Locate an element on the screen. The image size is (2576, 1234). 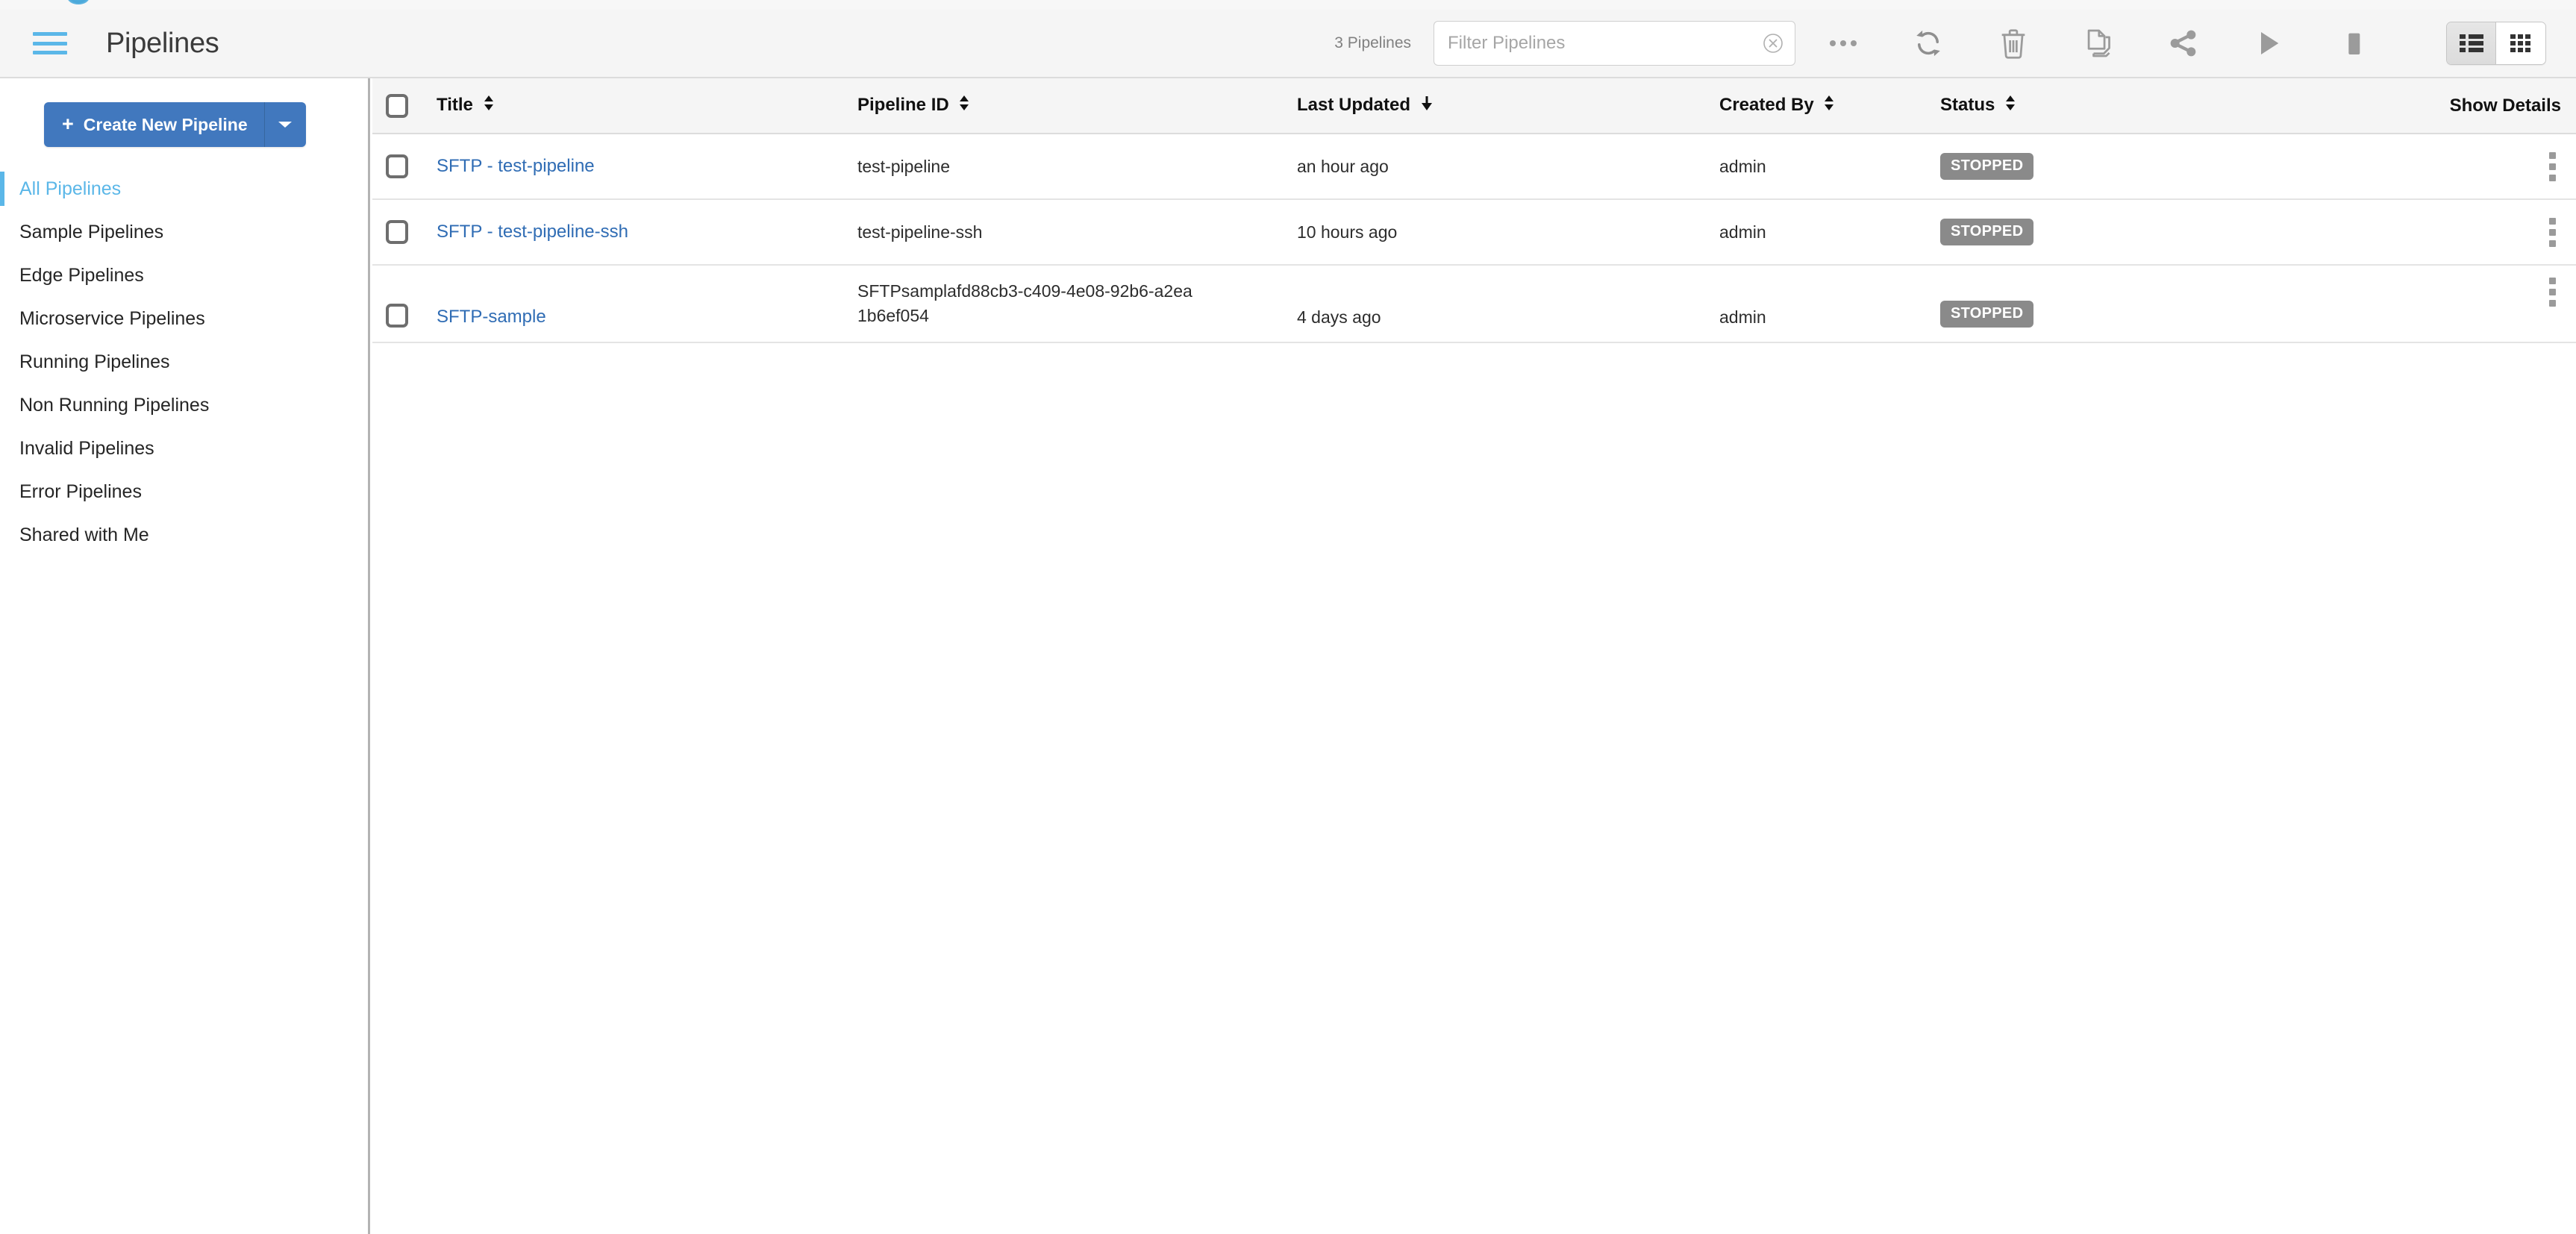
pipeline-count-label: 3 Pipelines is located at coordinates (1372, 43).